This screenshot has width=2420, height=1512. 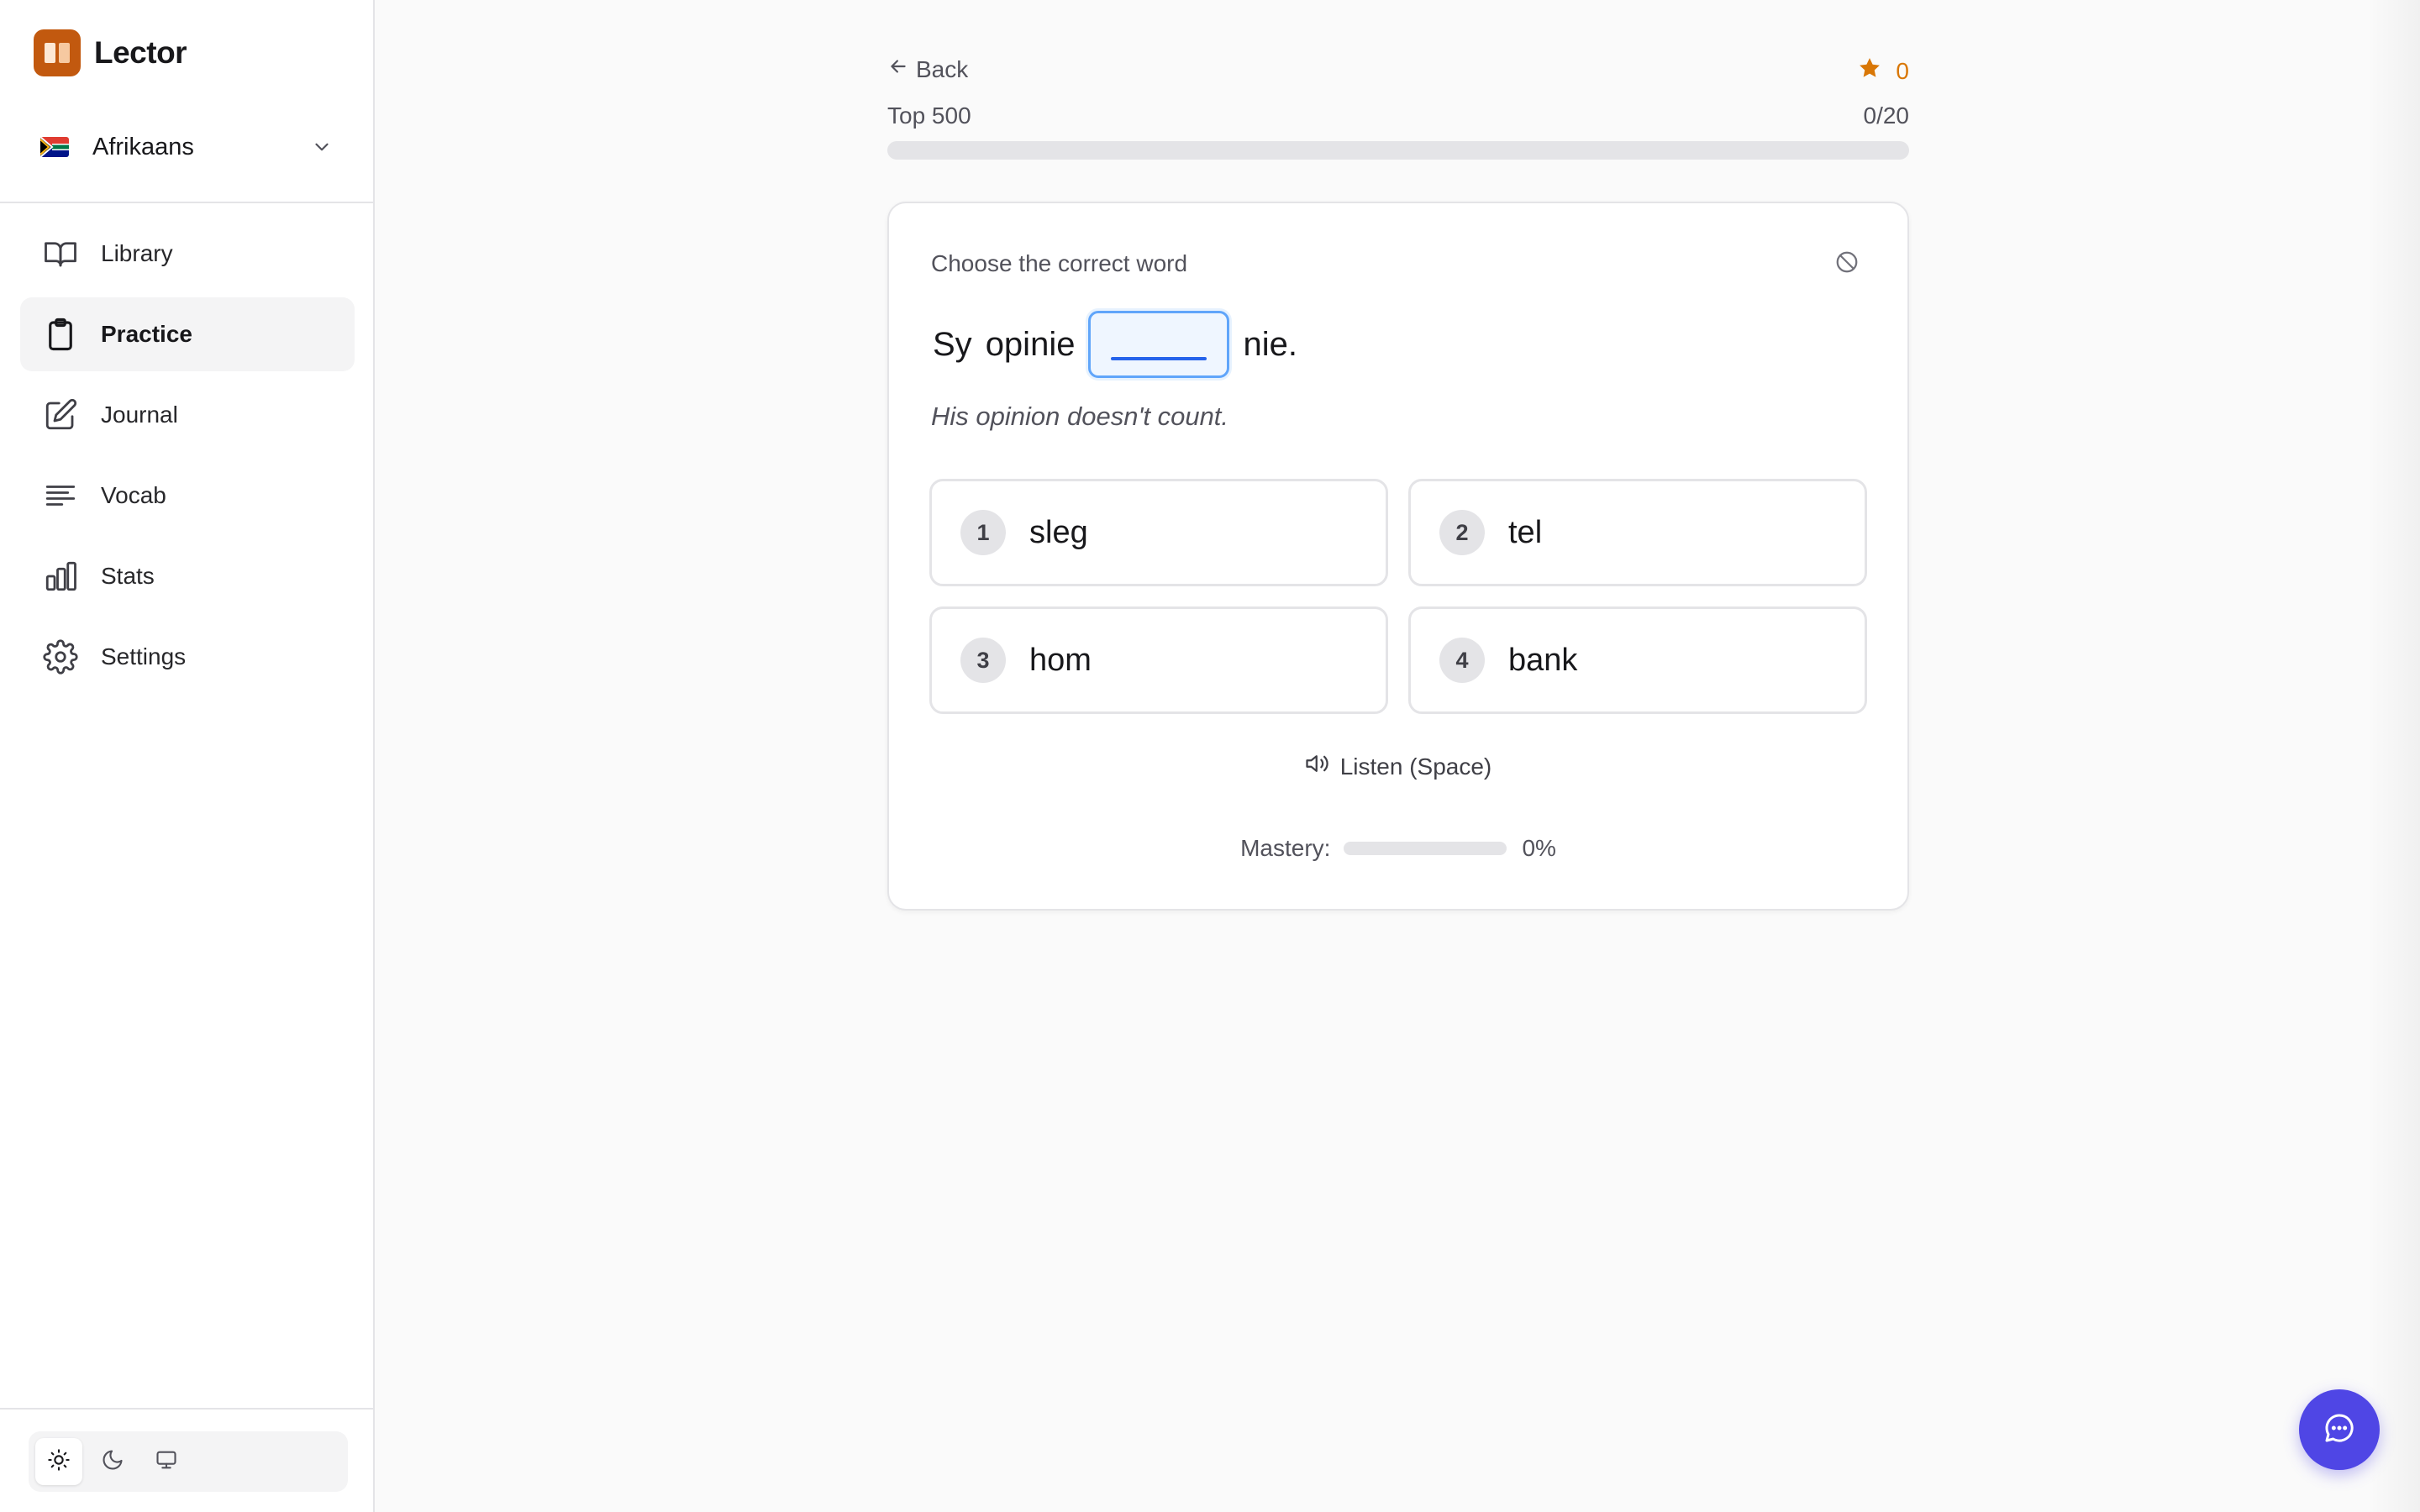 I want to click on chat-button, so click(x=2339, y=1429).